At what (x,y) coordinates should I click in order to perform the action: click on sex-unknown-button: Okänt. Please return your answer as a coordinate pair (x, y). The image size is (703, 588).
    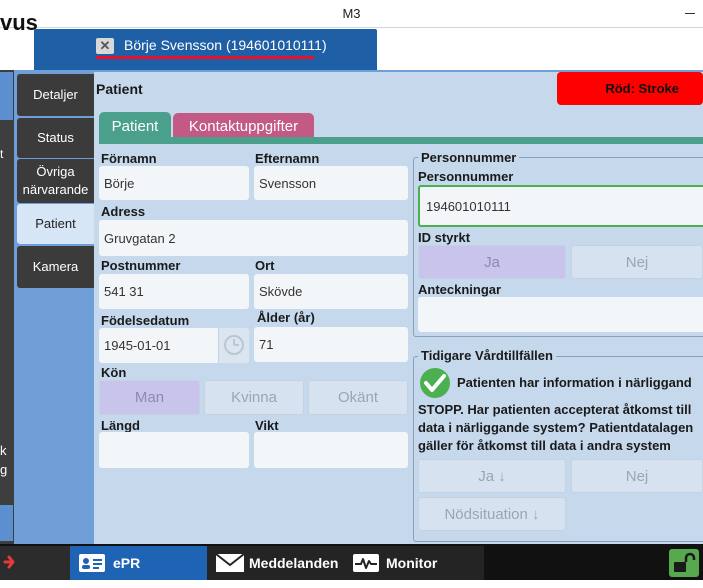
    Looking at the image, I should click on (358, 397).